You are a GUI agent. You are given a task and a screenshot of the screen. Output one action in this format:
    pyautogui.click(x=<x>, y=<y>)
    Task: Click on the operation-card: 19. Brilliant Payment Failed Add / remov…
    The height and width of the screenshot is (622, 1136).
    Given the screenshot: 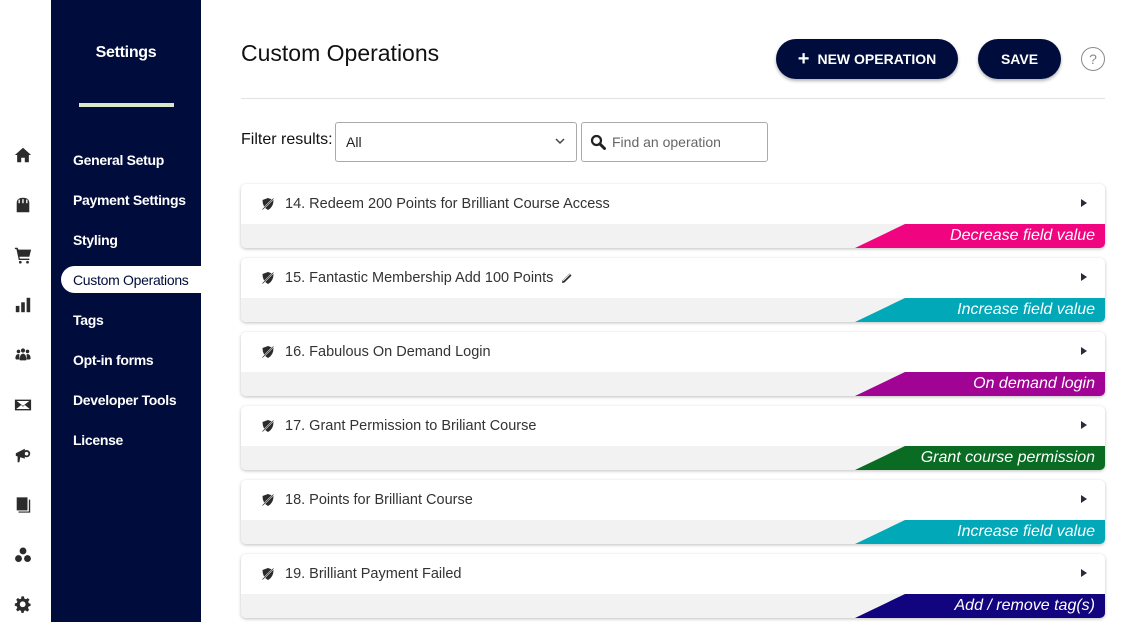 What is the action you would take?
    pyautogui.click(x=673, y=586)
    